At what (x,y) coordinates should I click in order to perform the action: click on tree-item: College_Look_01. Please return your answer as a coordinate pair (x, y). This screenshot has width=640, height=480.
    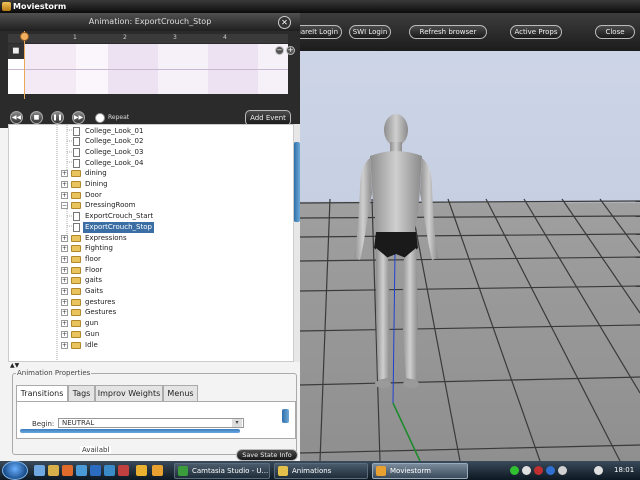
    Looking at the image, I should click on (149, 131).